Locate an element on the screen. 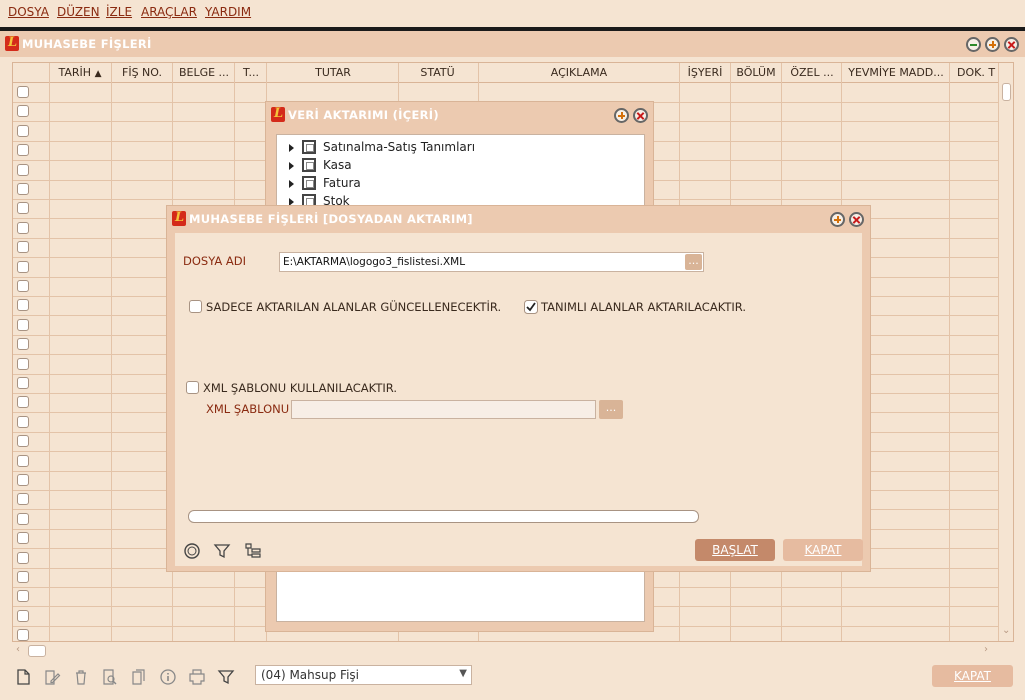 The width and height of the screenshot is (1025, 700). copy-icon is located at coordinates (139, 677).